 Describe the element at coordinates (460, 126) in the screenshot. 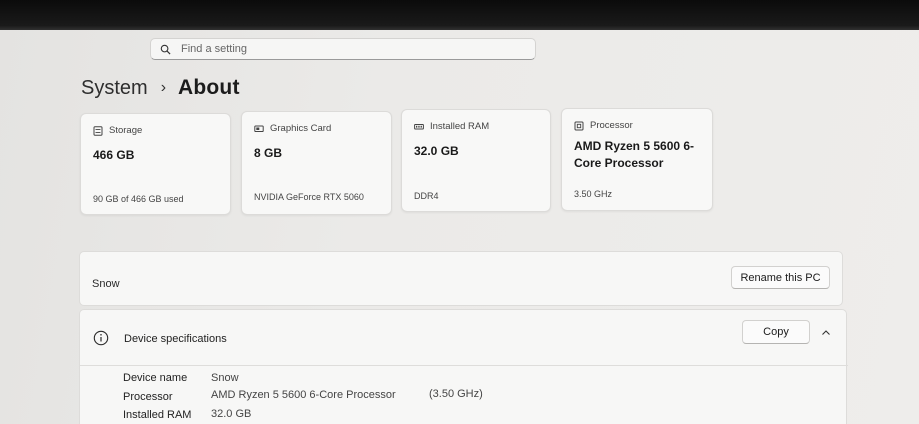

I see `installed-ram-title: Installed RAM` at that location.